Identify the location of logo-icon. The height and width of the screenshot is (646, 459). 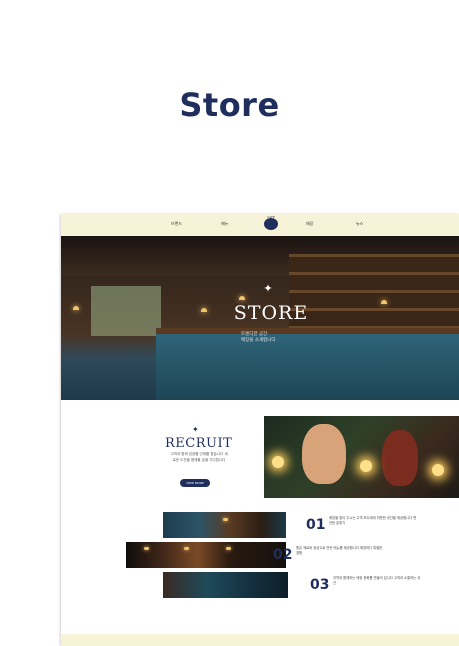
(271, 224).